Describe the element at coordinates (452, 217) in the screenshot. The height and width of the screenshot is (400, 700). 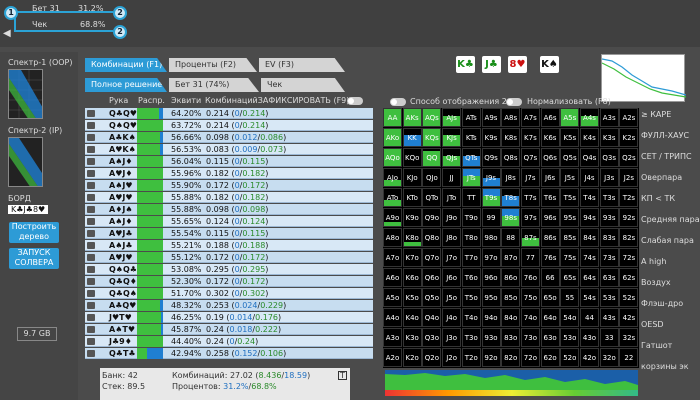
I see `matrix-cell: J9o` at that location.